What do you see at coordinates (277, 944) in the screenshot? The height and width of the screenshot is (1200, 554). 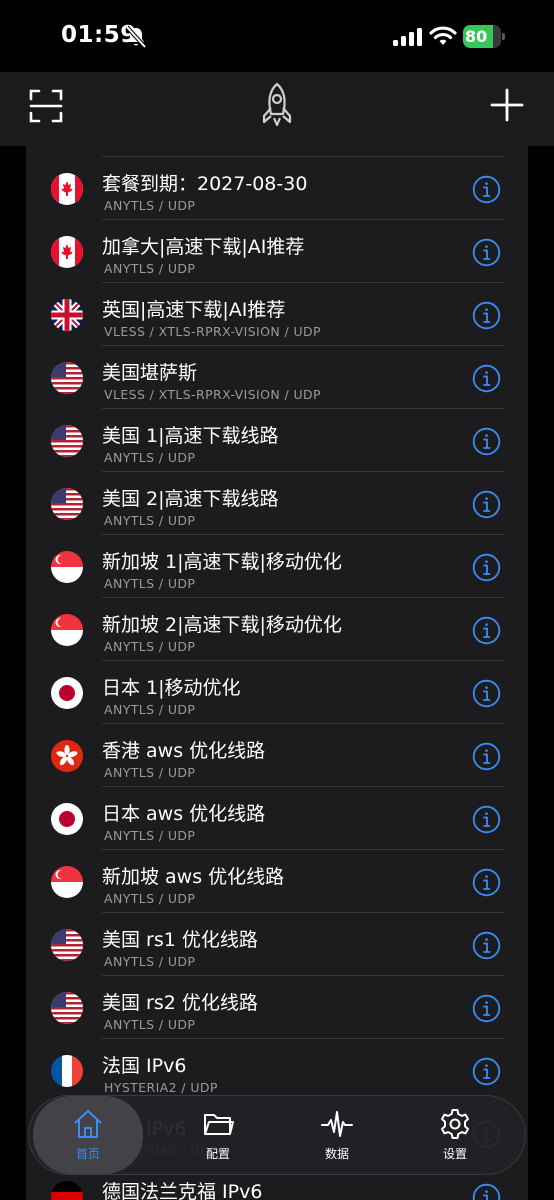 I see `node-row: 美国 rs1 优化线路 ANYTLS / UDP` at bounding box center [277, 944].